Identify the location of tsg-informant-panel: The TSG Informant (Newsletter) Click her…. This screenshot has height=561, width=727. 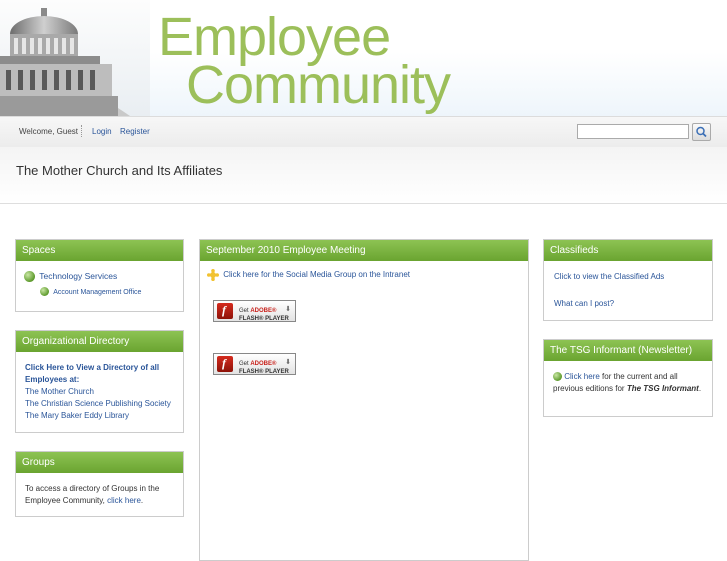
(628, 378).